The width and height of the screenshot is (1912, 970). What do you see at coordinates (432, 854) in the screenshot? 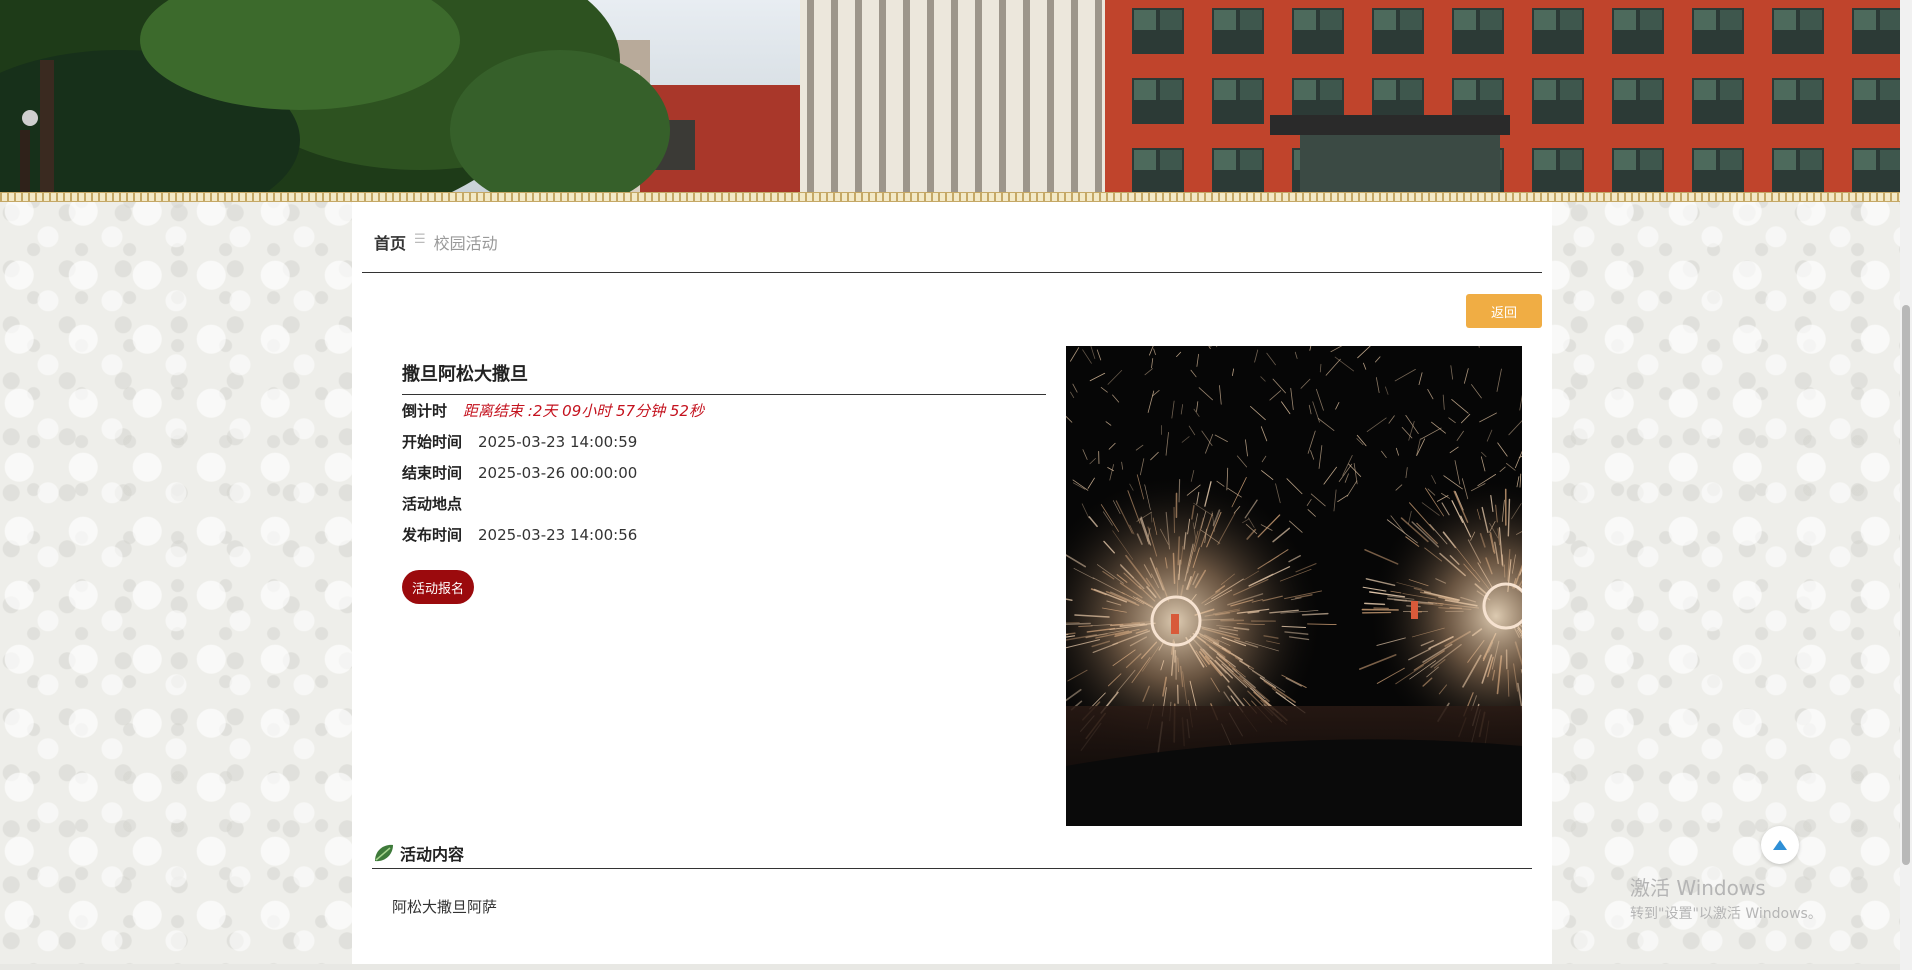
I see `activity-content-heading: 活动内容` at bounding box center [432, 854].